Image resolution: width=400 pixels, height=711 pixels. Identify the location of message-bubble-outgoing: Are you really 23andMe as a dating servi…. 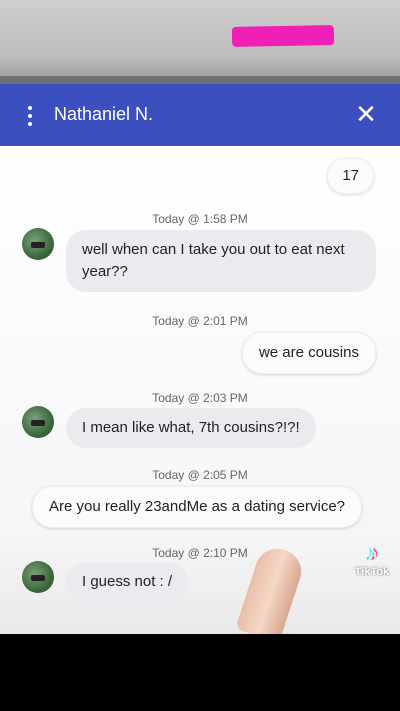
(197, 507).